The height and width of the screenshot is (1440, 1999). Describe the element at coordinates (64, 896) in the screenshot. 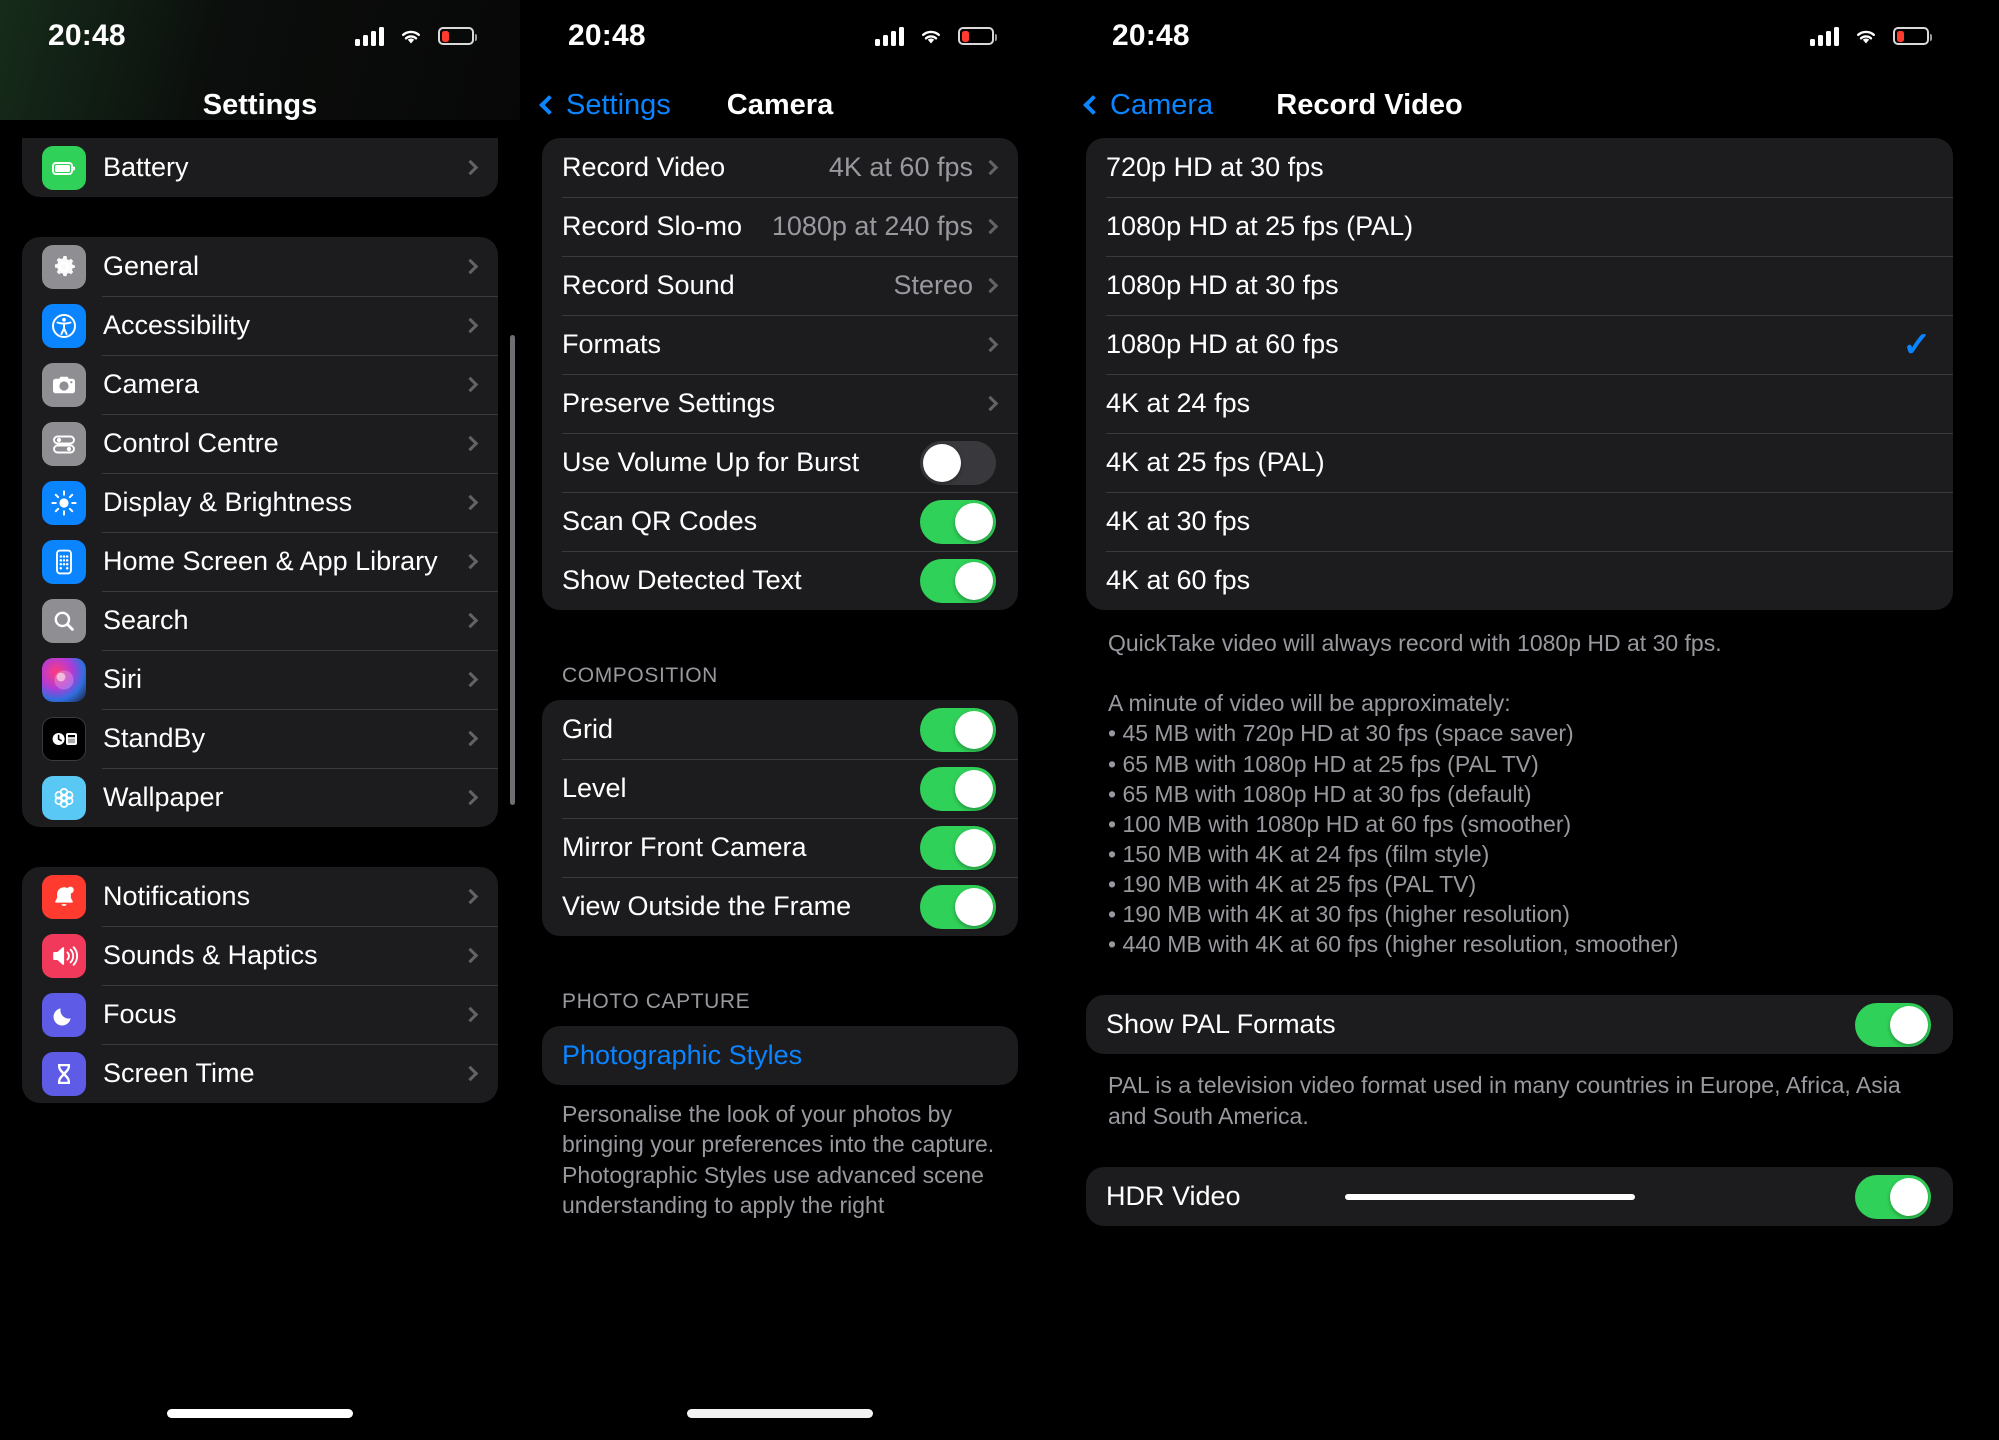

I see `bell-icon` at that location.